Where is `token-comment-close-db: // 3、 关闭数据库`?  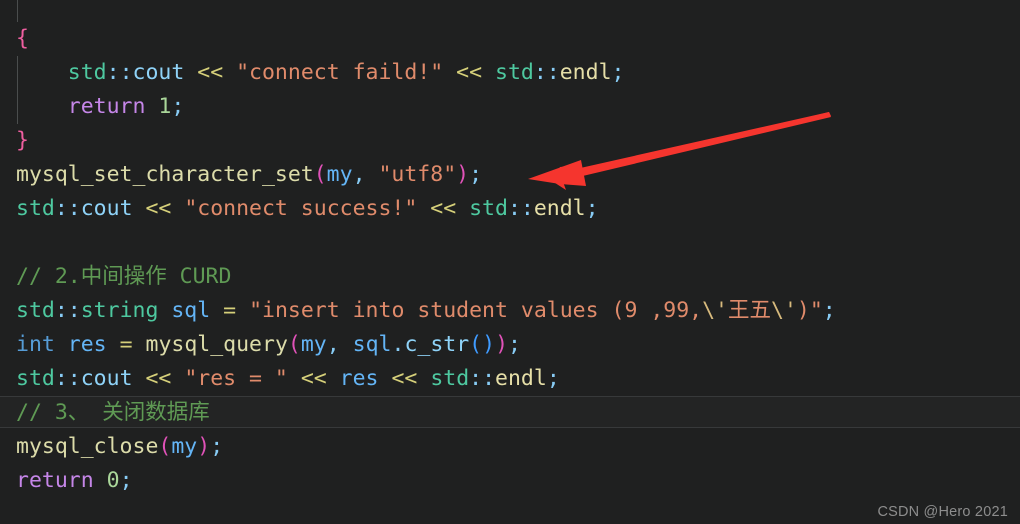
token-comment-close-db: // 3、 关闭数据库 is located at coordinates (113, 412).